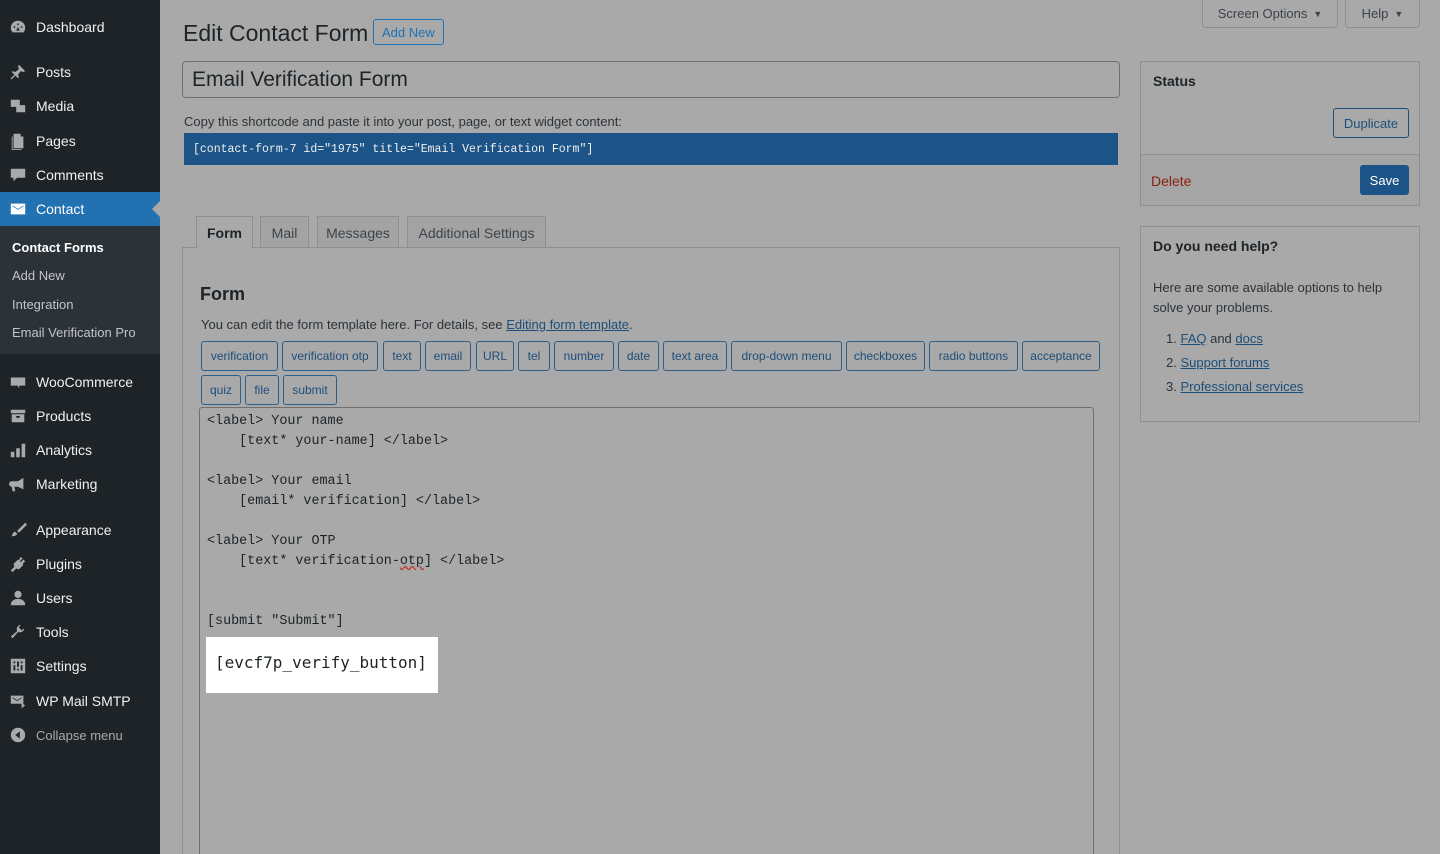 The height and width of the screenshot is (854, 1440). Describe the element at coordinates (222, 294) in the screenshot. I see `form-heading: Form` at that location.